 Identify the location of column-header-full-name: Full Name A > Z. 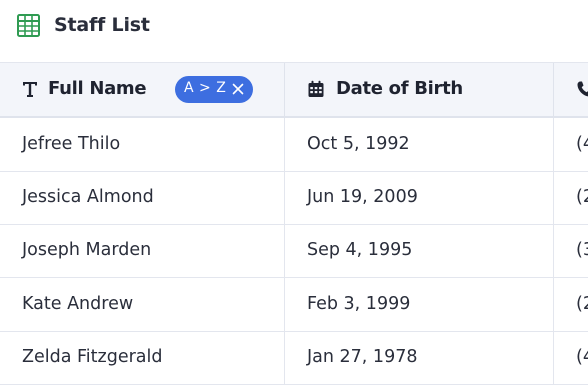
(142, 89).